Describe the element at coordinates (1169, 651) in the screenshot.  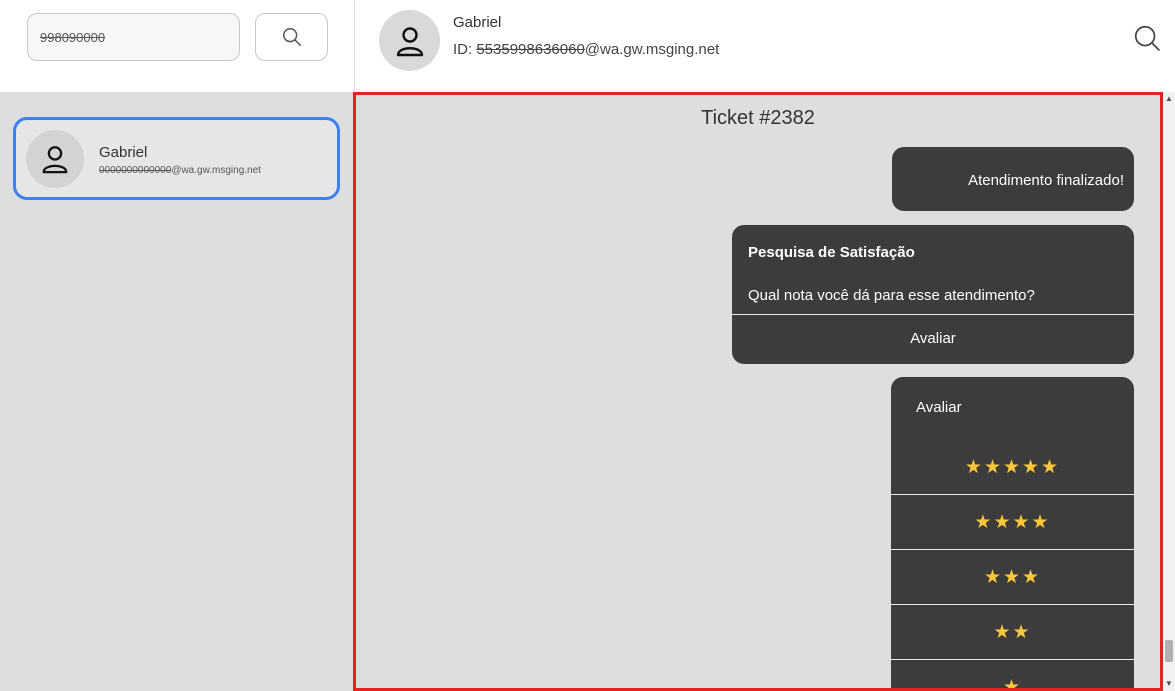
I see `scroll-thumb` at that location.